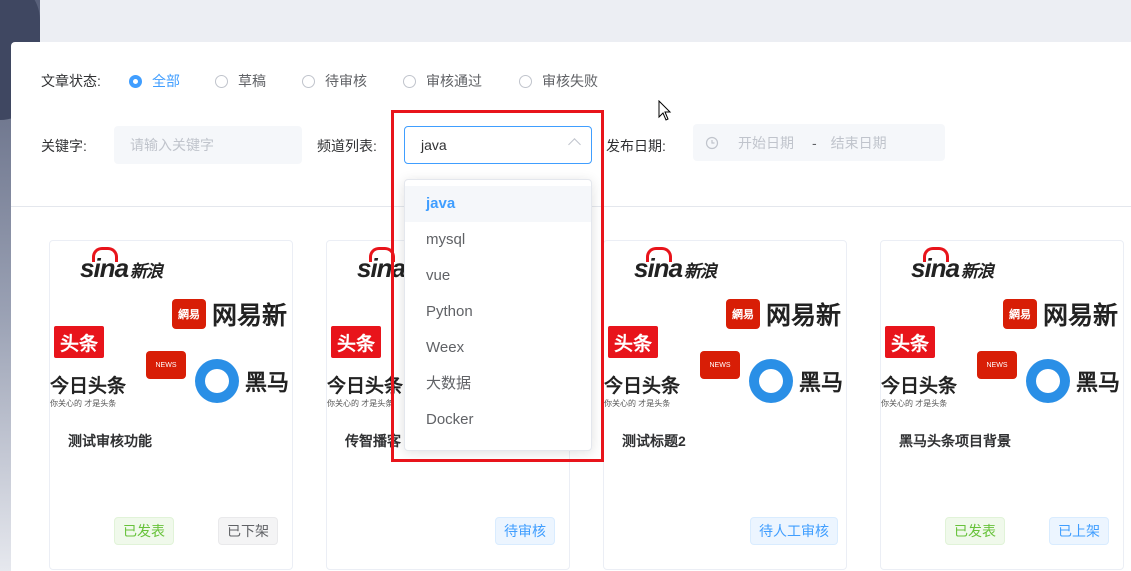  I want to click on dropdown-option: 大数据, so click(498, 384).